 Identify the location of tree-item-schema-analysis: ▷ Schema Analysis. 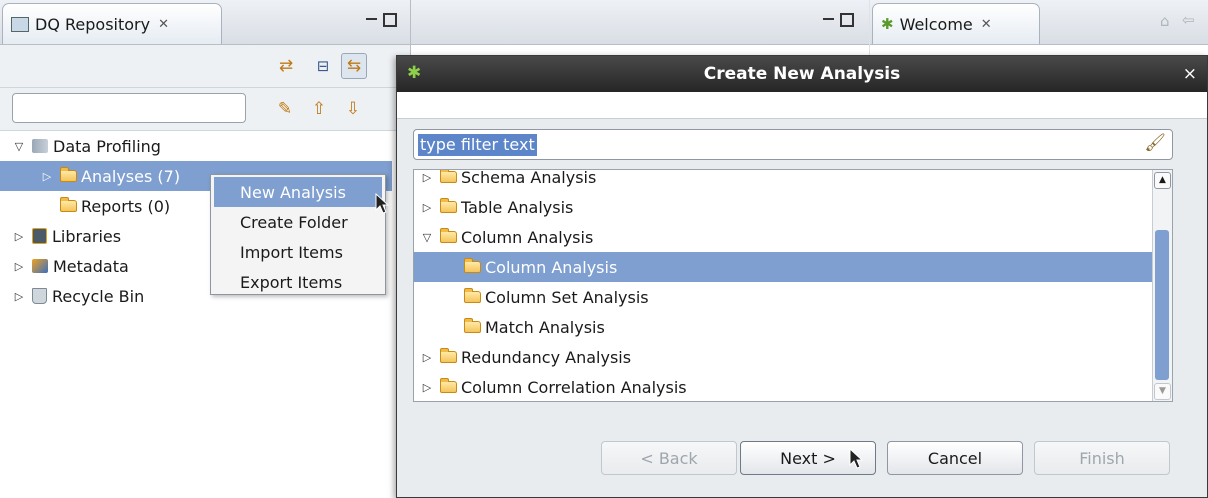
(784, 180).